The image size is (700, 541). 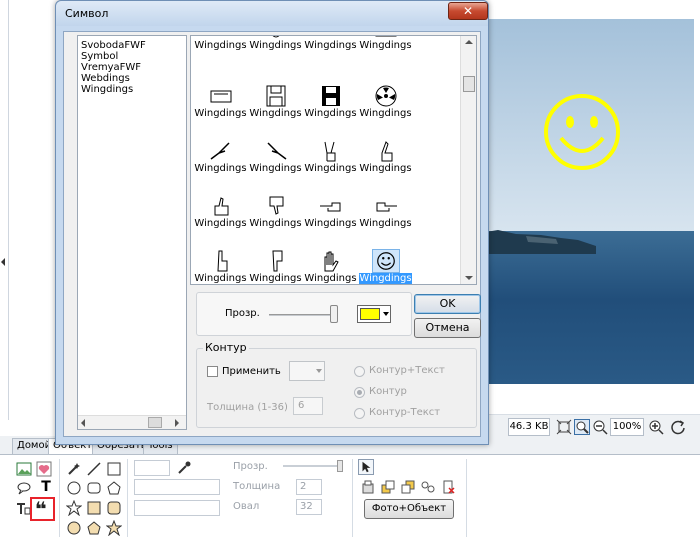 I want to click on square-fill-tool-icon, so click(x=94, y=508).